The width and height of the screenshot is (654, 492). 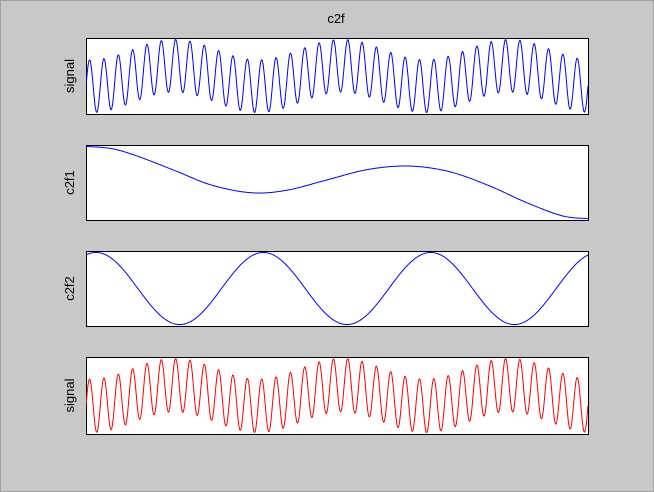 What do you see at coordinates (336, 18) in the screenshot?
I see `figure-title: c2f` at bounding box center [336, 18].